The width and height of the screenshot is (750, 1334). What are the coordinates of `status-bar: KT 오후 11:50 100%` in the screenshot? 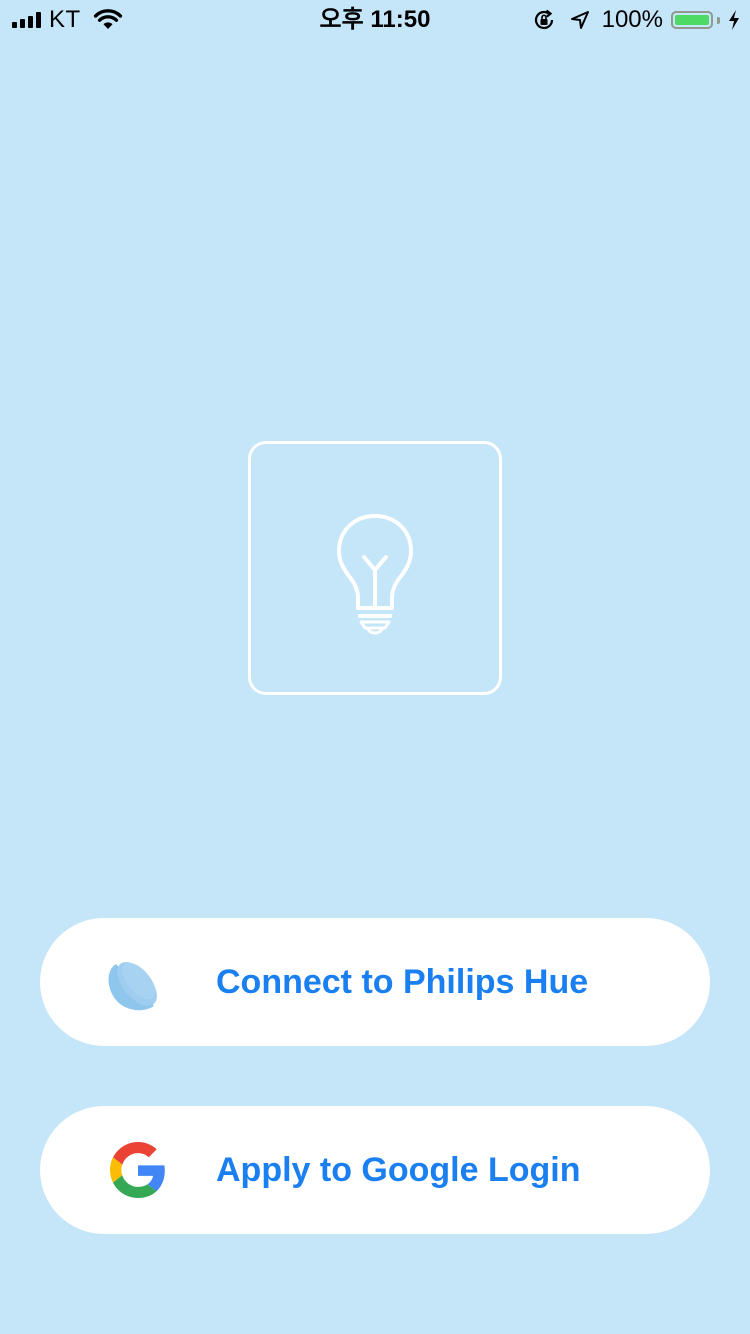 It's located at (375, 20).